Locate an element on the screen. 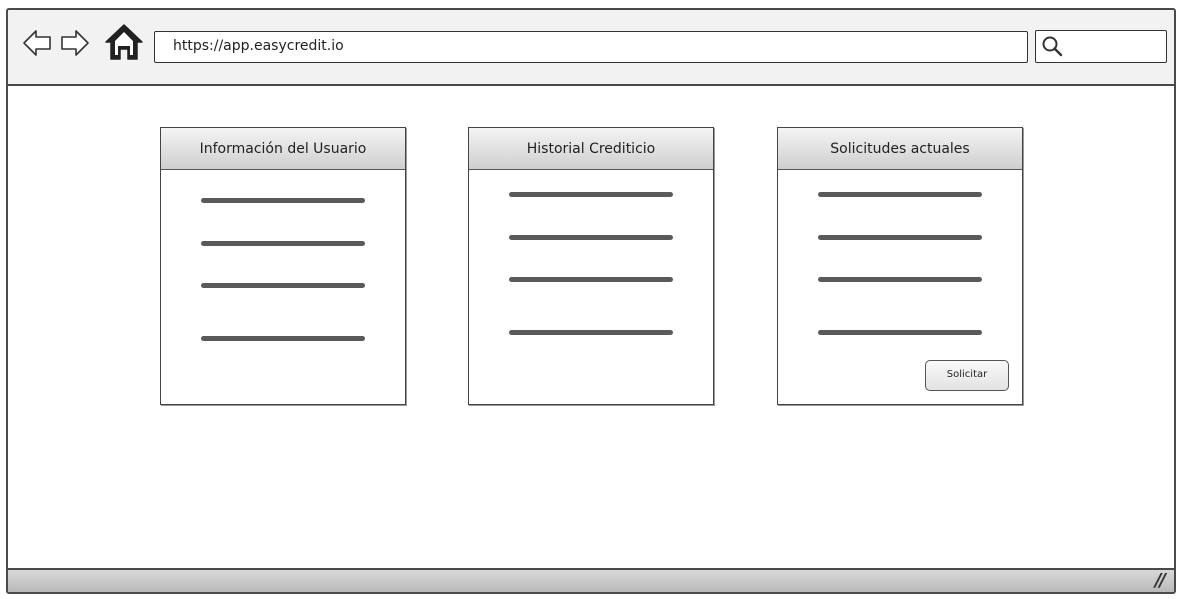 The width and height of the screenshot is (1182, 599). back-button is located at coordinates (37, 43).